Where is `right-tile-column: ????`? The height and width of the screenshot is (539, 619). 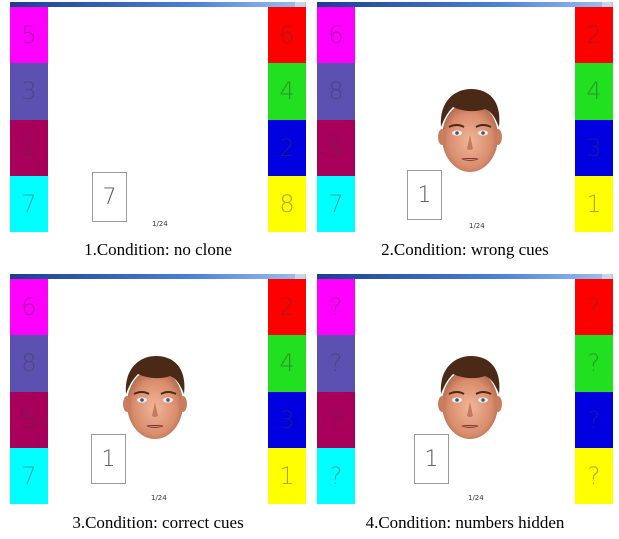 right-tile-column: ???? is located at coordinates (594, 391).